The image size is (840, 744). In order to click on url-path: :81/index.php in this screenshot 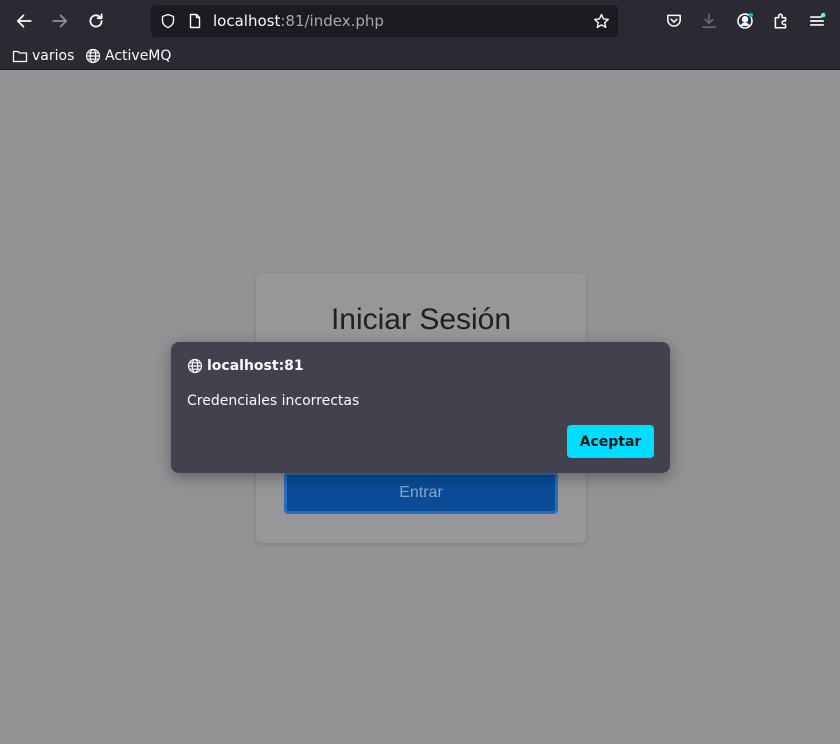, I will do `click(332, 21)`.